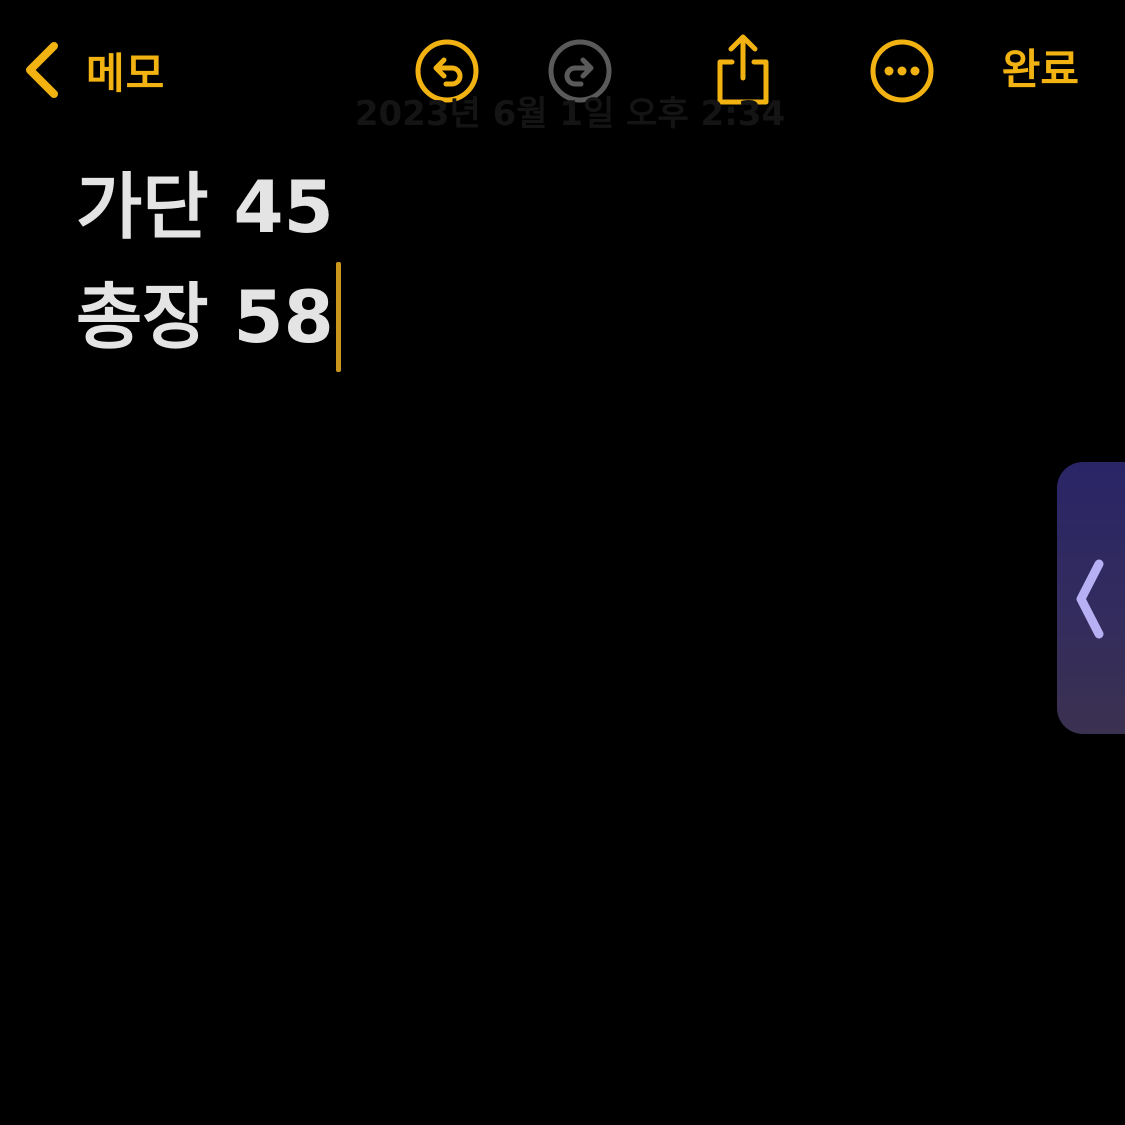 The height and width of the screenshot is (1125, 1125). What do you see at coordinates (526, 207) in the screenshot?
I see `note-line: 가단 45` at bounding box center [526, 207].